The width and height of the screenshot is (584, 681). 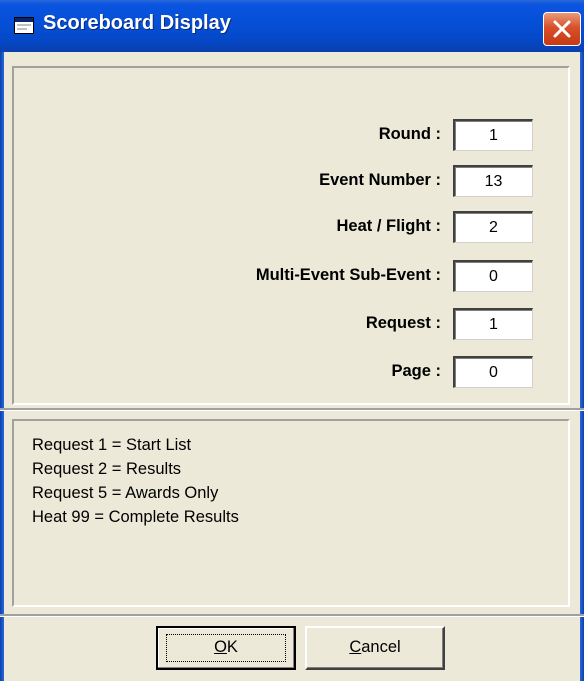 I want to click on event-number-label: Event Number :, so click(x=380, y=180).